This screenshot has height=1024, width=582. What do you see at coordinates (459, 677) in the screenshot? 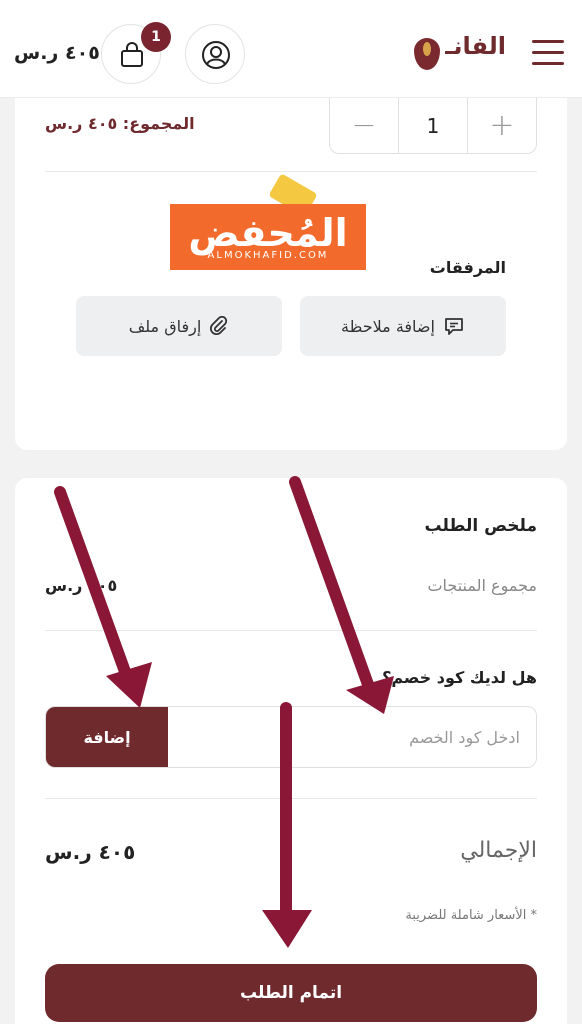
I see `coupon-question: هل لديك كود خصم؟` at bounding box center [459, 677].